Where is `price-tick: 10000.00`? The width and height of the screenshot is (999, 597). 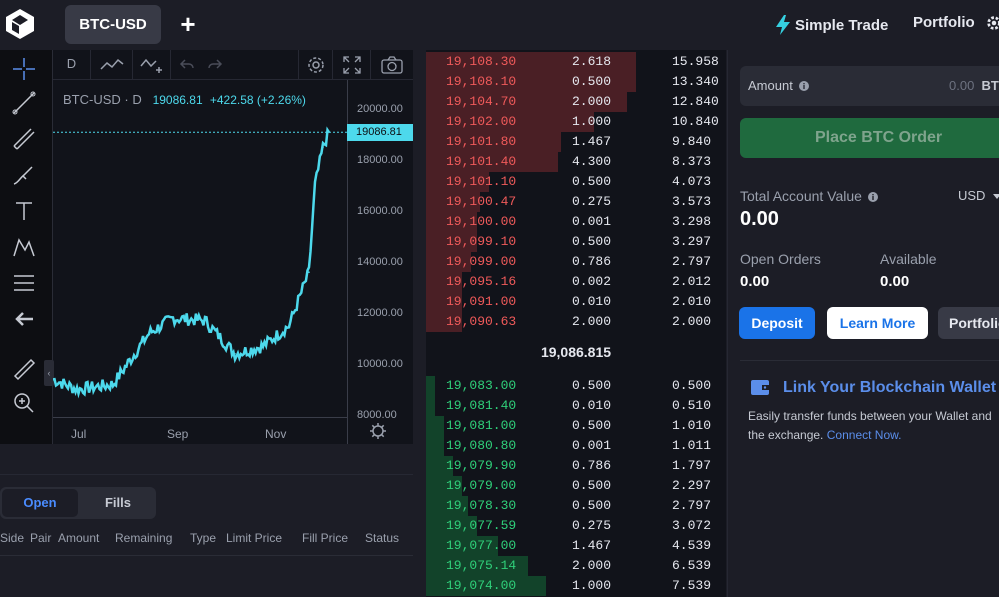
price-tick: 10000.00 is located at coordinates (380, 364).